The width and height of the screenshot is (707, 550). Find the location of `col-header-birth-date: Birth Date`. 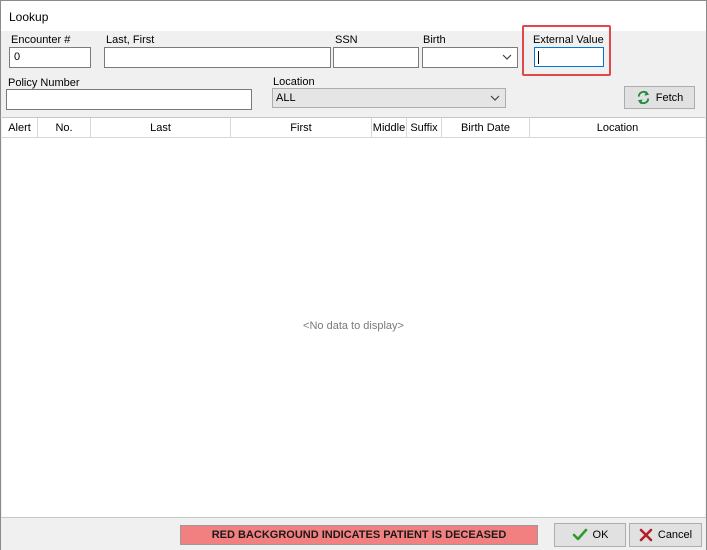

col-header-birth-date: Birth Date is located at coordinates (486, 127).